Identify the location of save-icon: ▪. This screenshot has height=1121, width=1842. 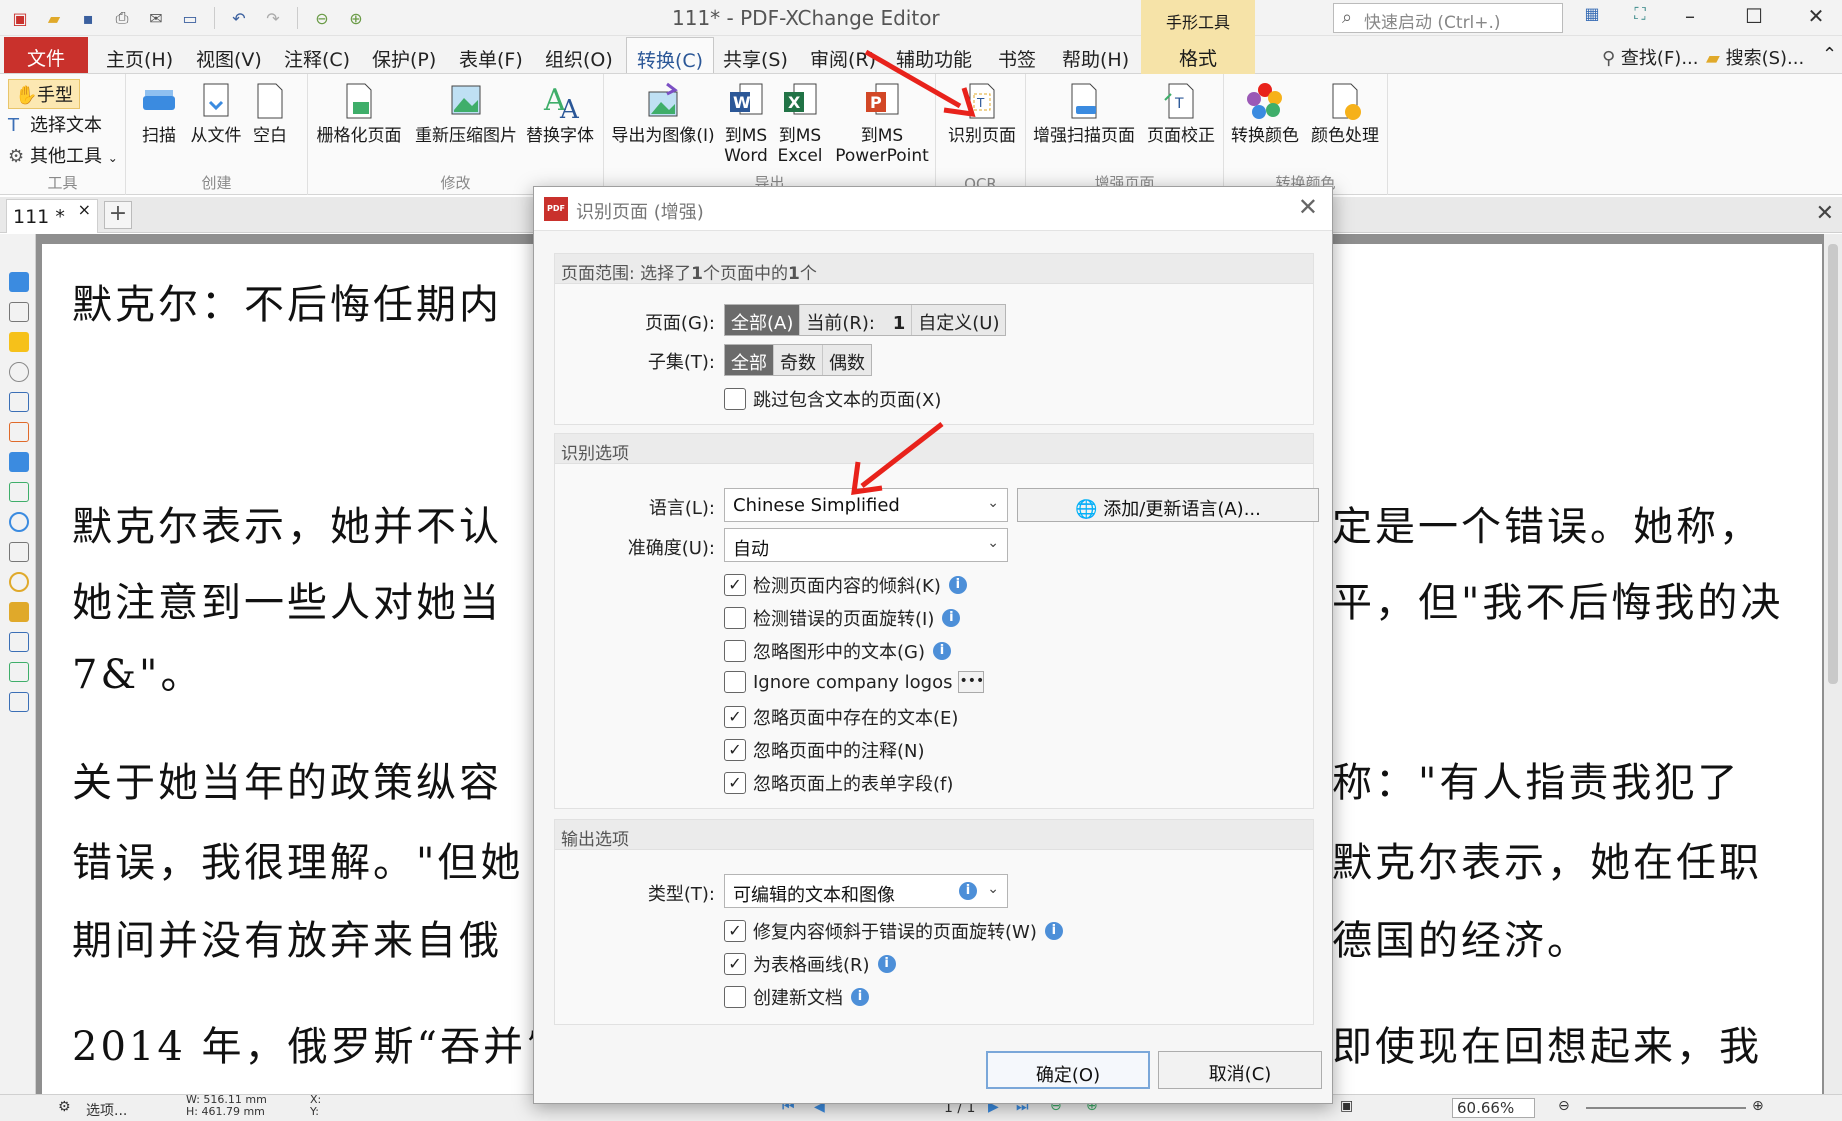
(88, 18).